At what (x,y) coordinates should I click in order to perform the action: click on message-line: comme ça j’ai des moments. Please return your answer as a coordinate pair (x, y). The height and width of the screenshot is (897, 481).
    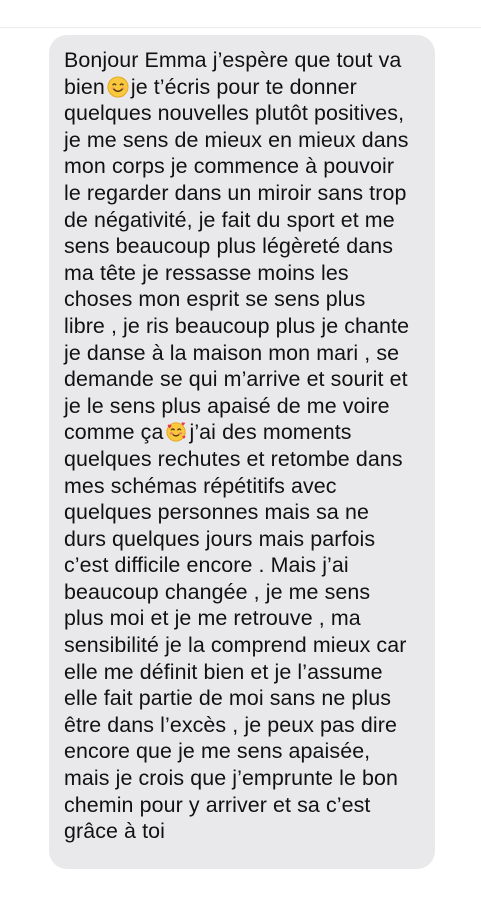
    Looking at the image, I should click on (242, 432).